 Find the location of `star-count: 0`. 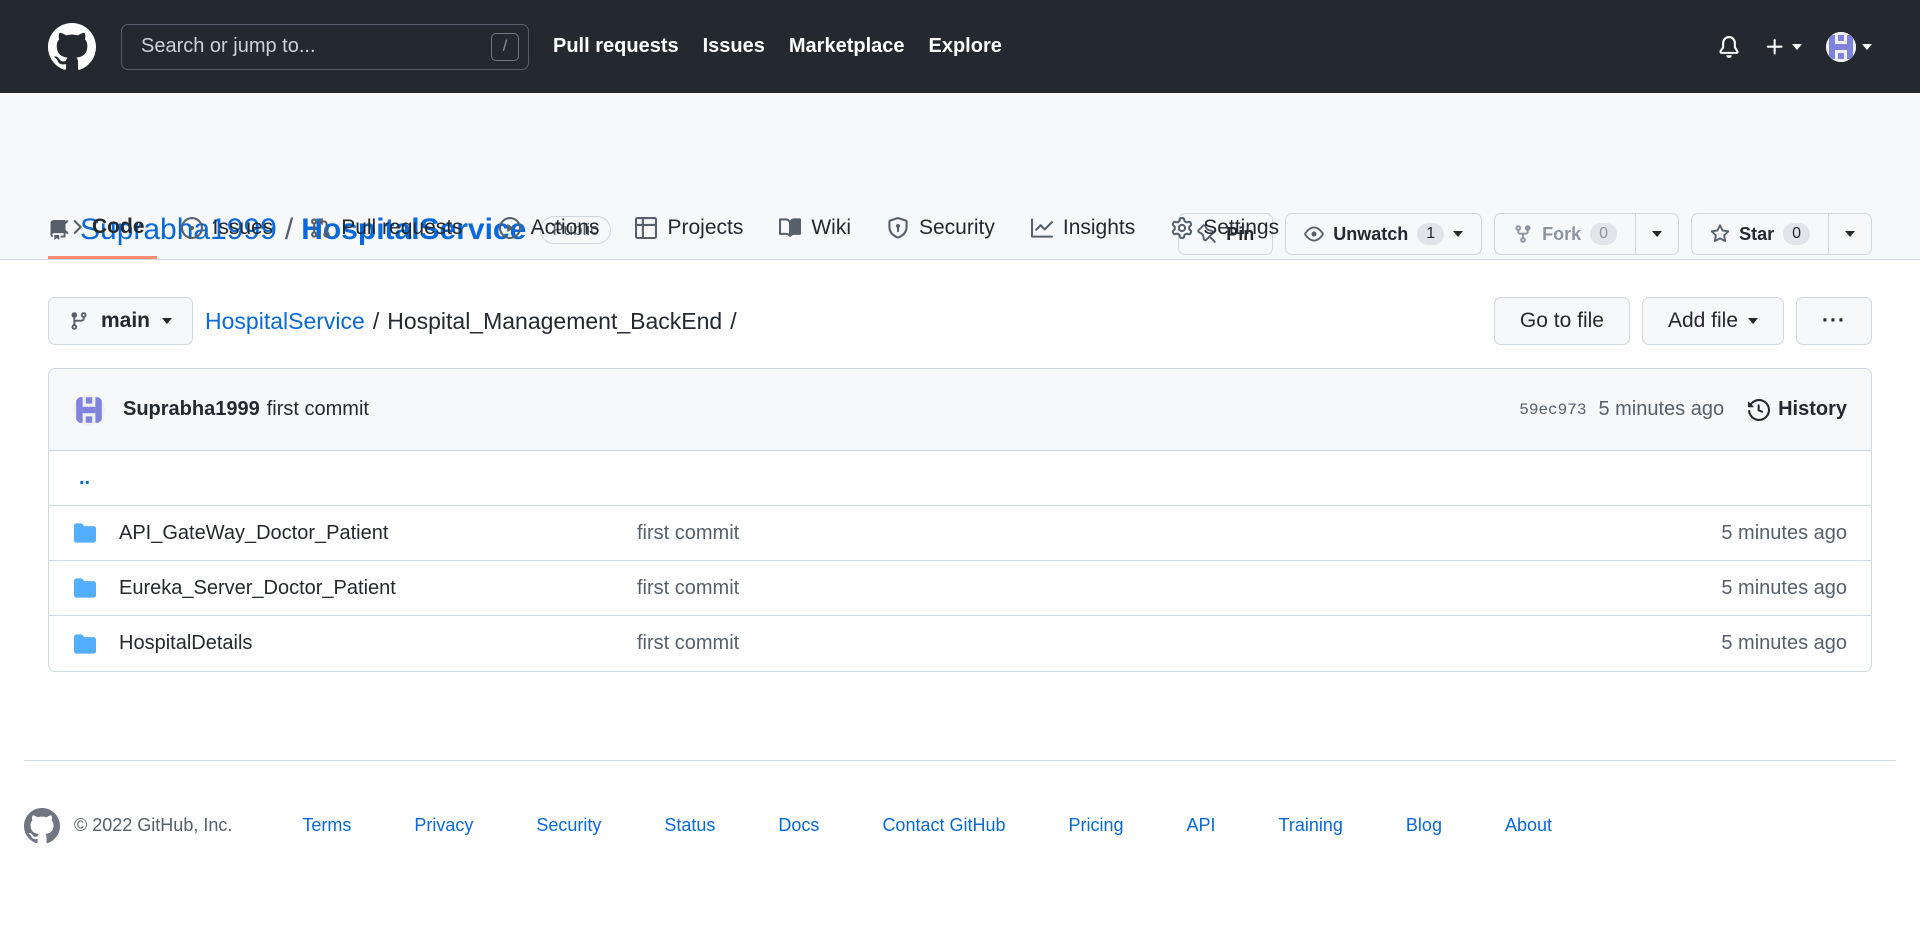

star-count: 0 is located at coordinates (1796, 234).